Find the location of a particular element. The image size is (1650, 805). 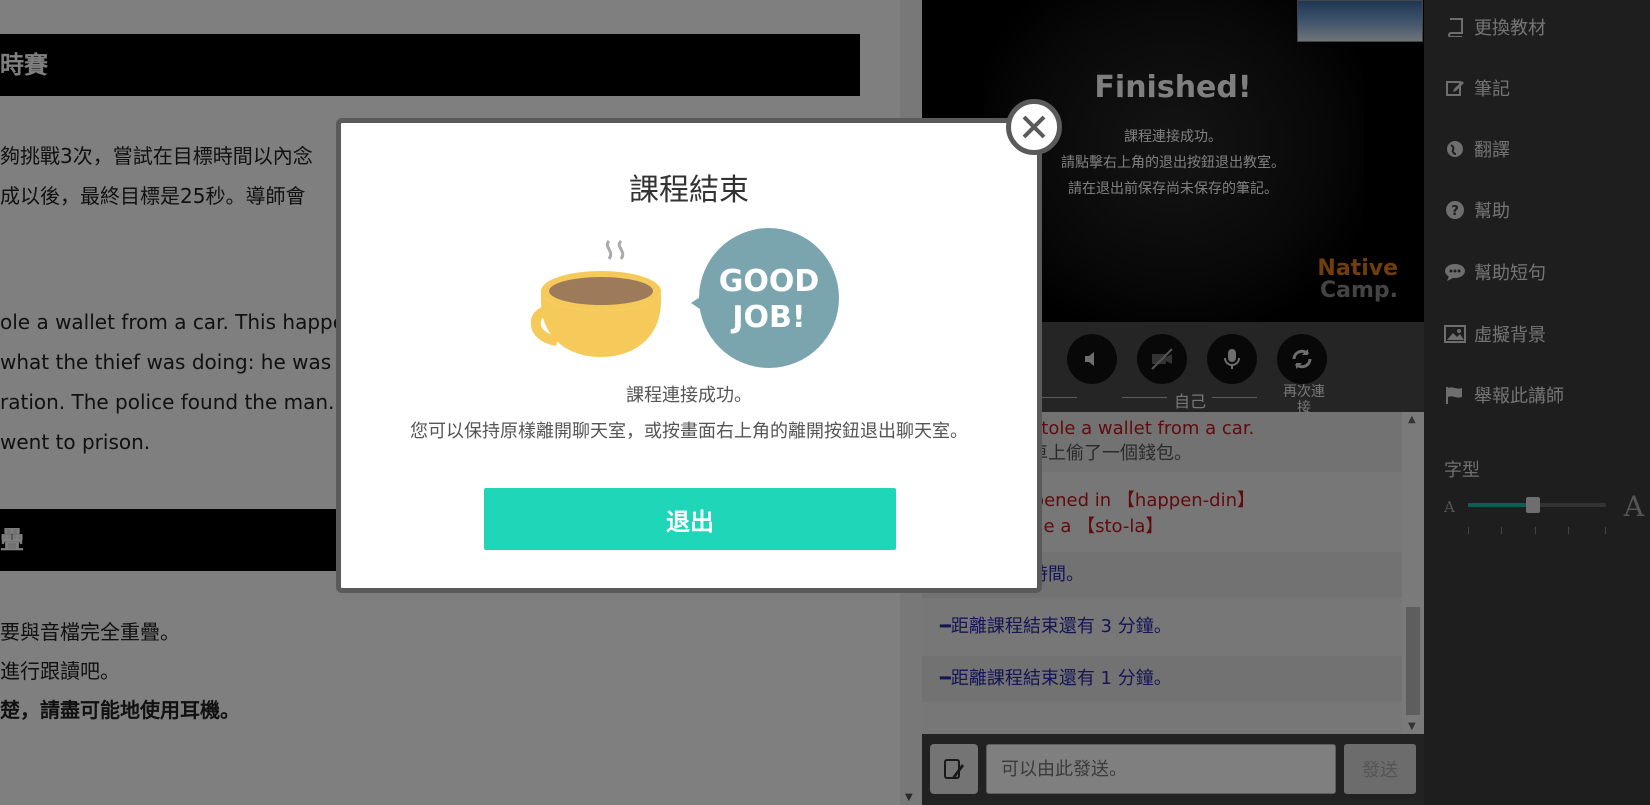

good-job-illustration: GOOD JOB! is located at coordinates (685, 298).